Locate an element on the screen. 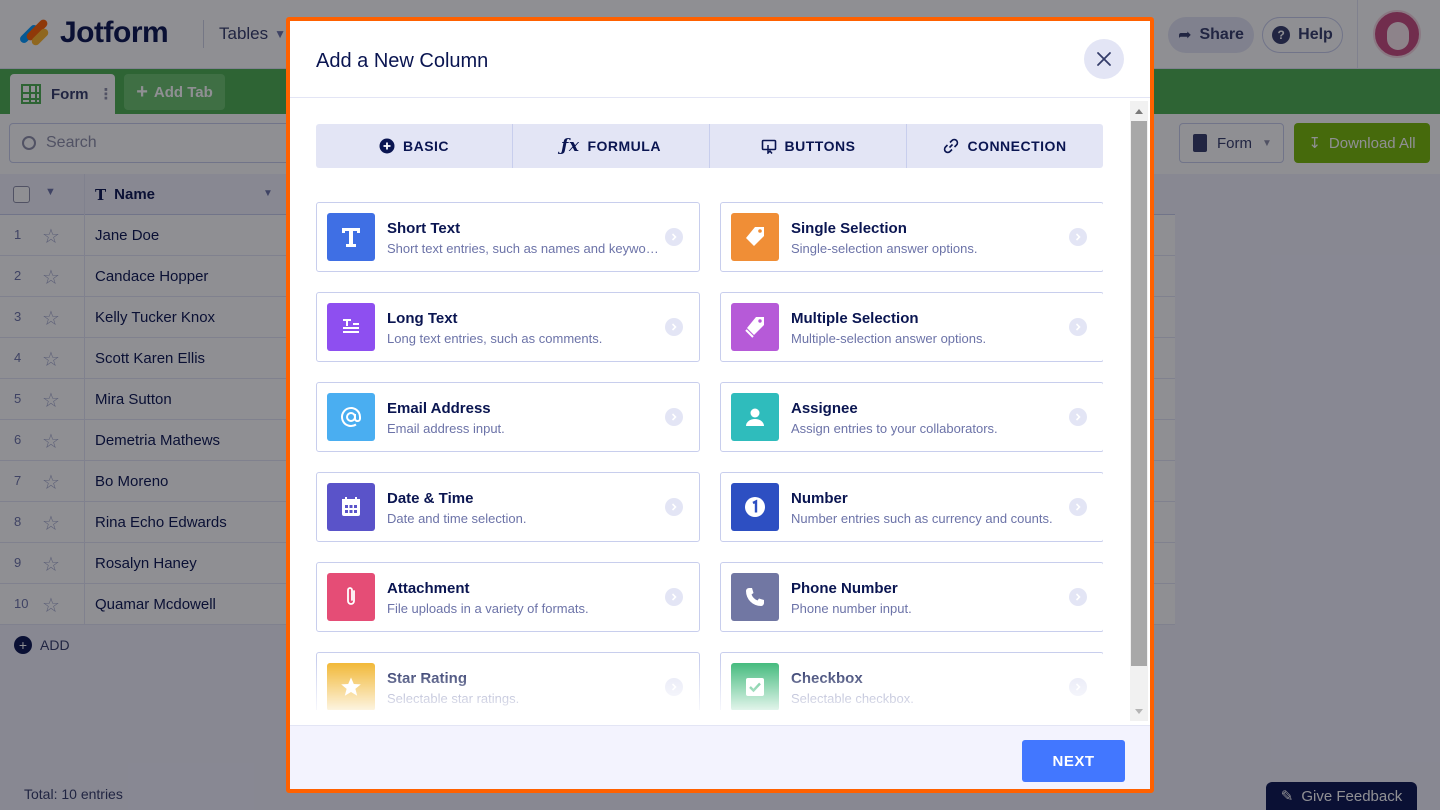  next-button: NEXT is located at coordinates (1073, 761).